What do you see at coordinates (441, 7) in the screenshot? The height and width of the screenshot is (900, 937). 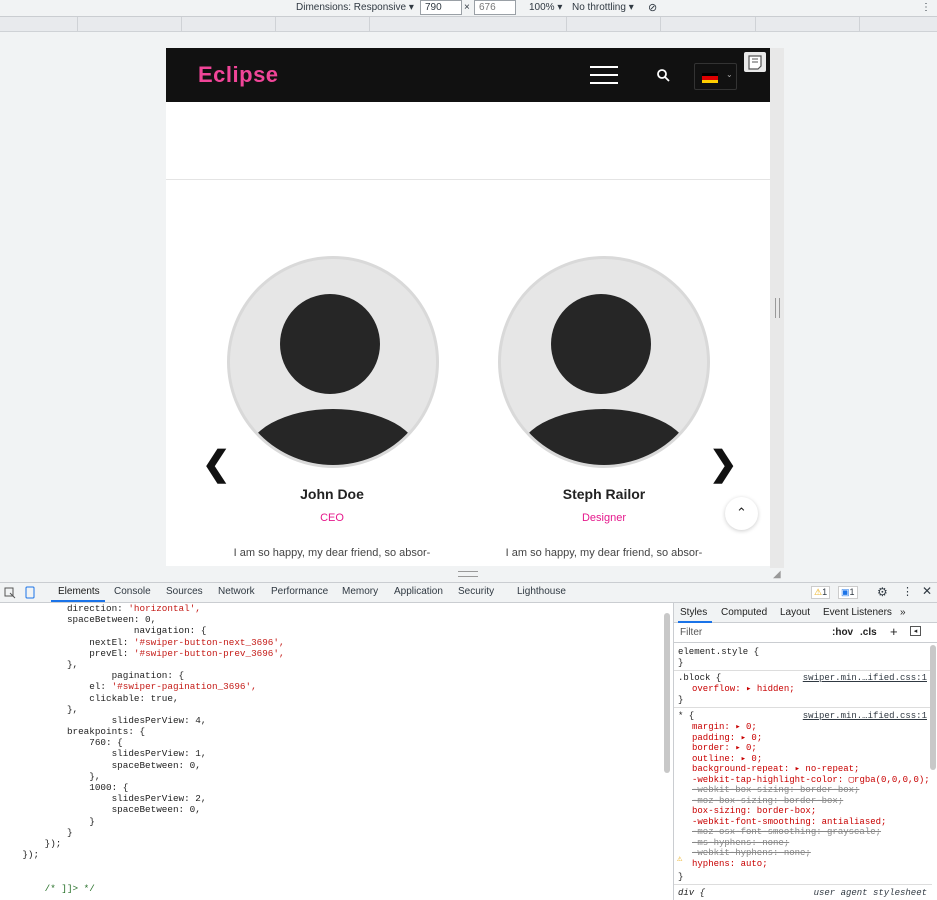 I see `width-input: 790` at bounding box center [441, 7].